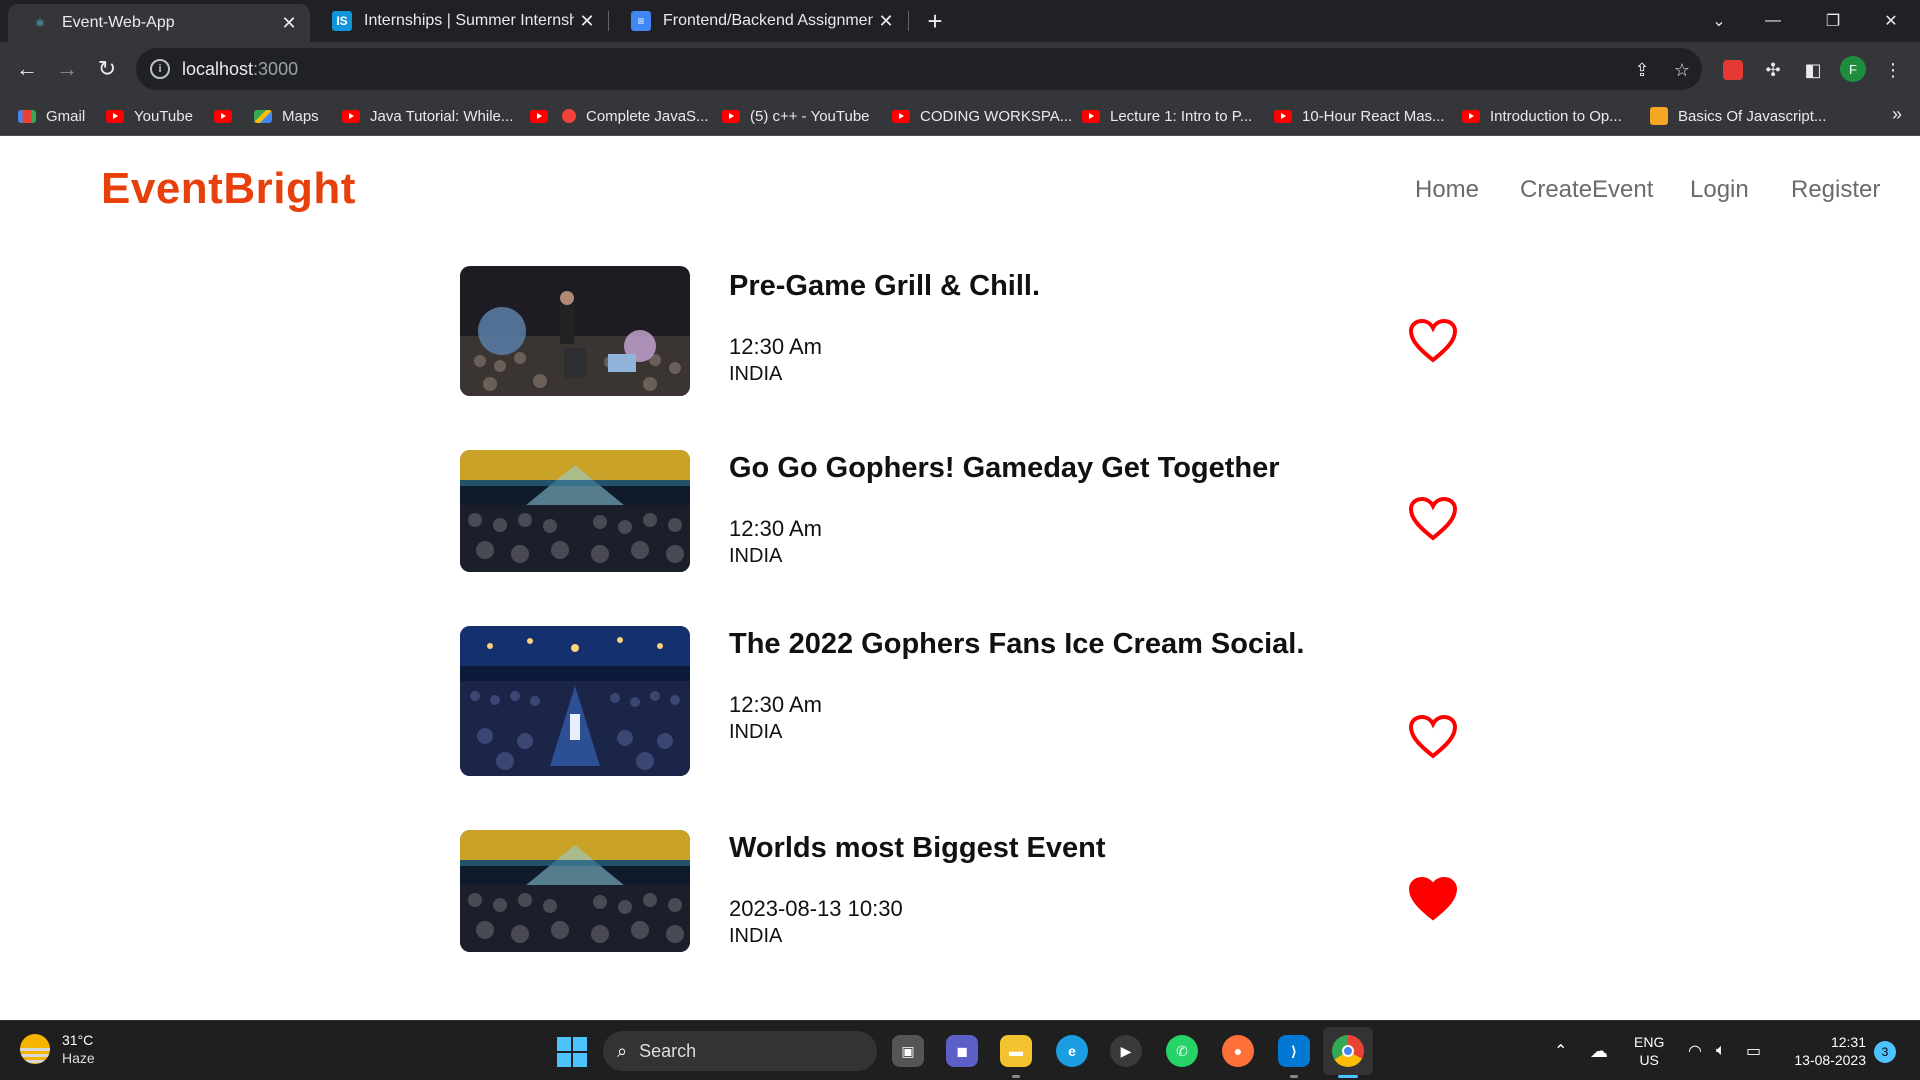 The height and width of the screenshot is (1080, 1920). I want to click on codecademy-icon, so click(1659, 116).